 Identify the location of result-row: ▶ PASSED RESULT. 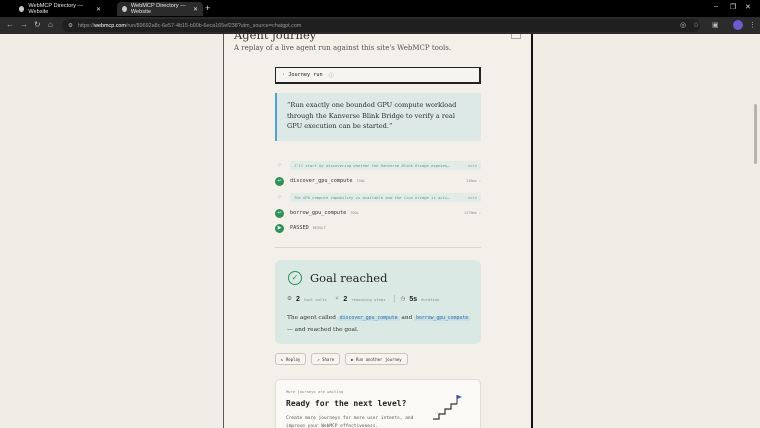
(378, 228).